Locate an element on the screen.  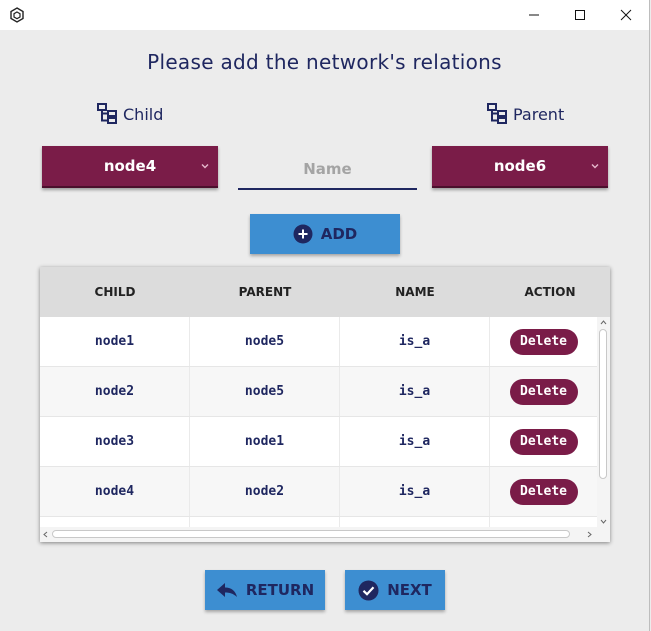
vertical-scroll-thumb is located at coordinates (603, 404).